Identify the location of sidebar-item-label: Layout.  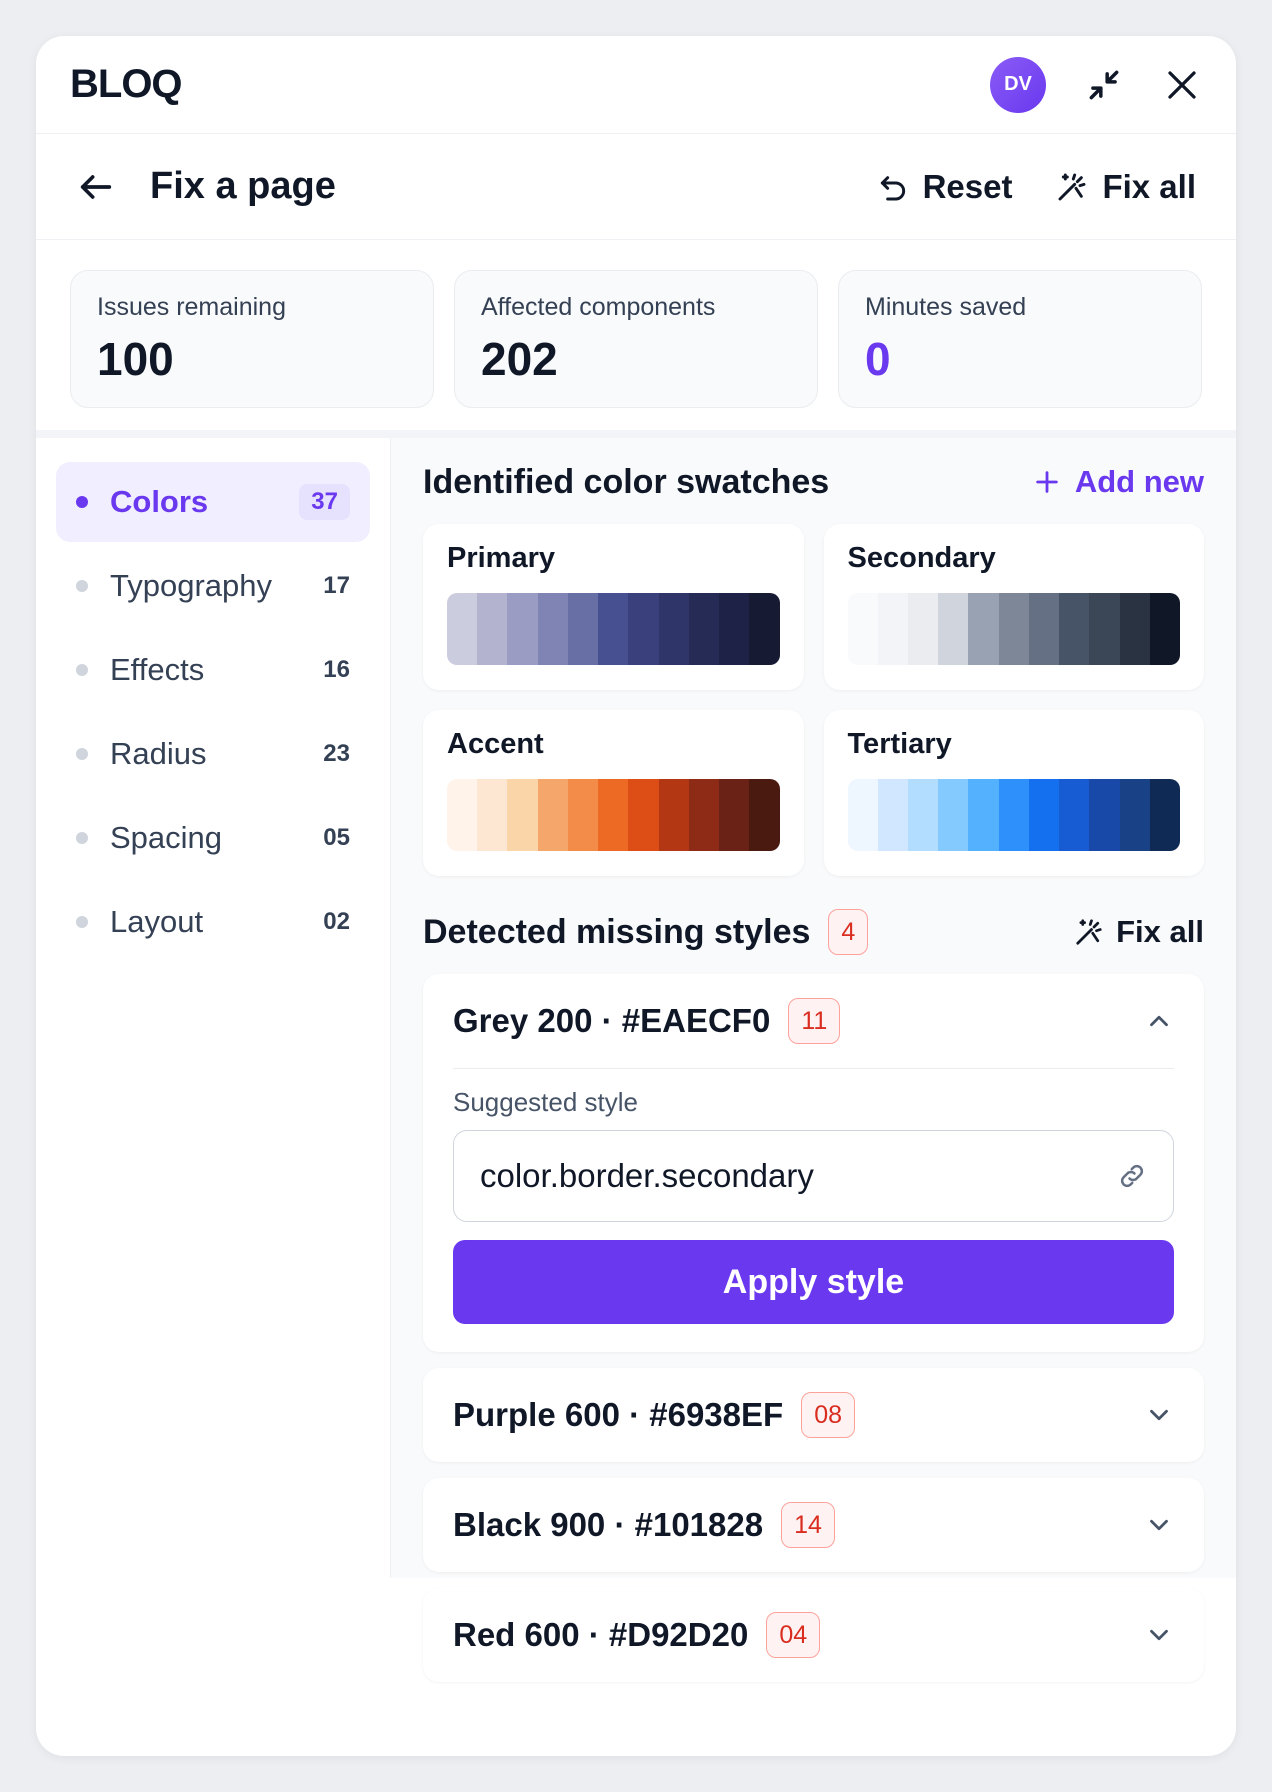
(157, 921).